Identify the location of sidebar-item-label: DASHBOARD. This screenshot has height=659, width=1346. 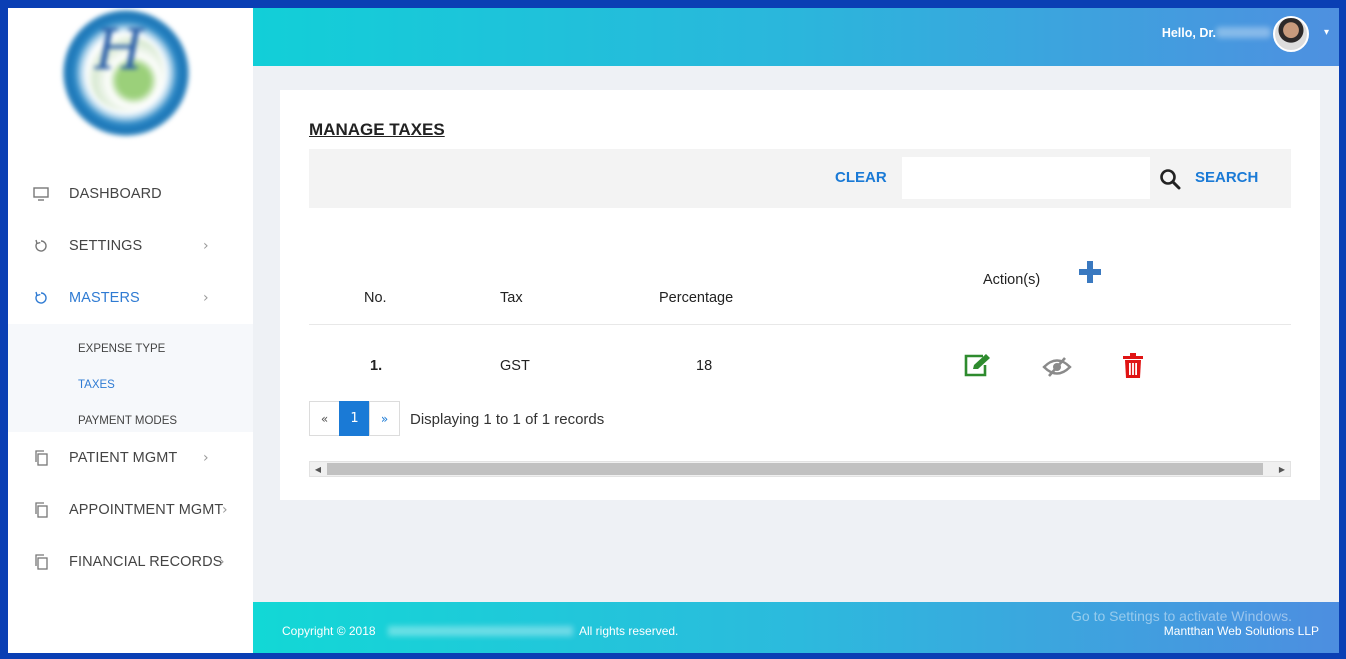
(115, 194).